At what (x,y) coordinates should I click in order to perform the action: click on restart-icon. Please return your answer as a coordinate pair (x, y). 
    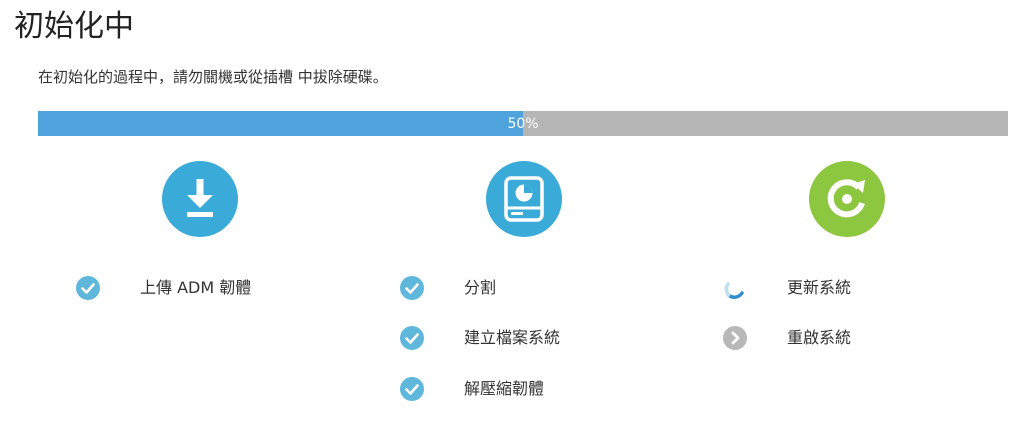
    Looking at the image, I should click on (847, 199).